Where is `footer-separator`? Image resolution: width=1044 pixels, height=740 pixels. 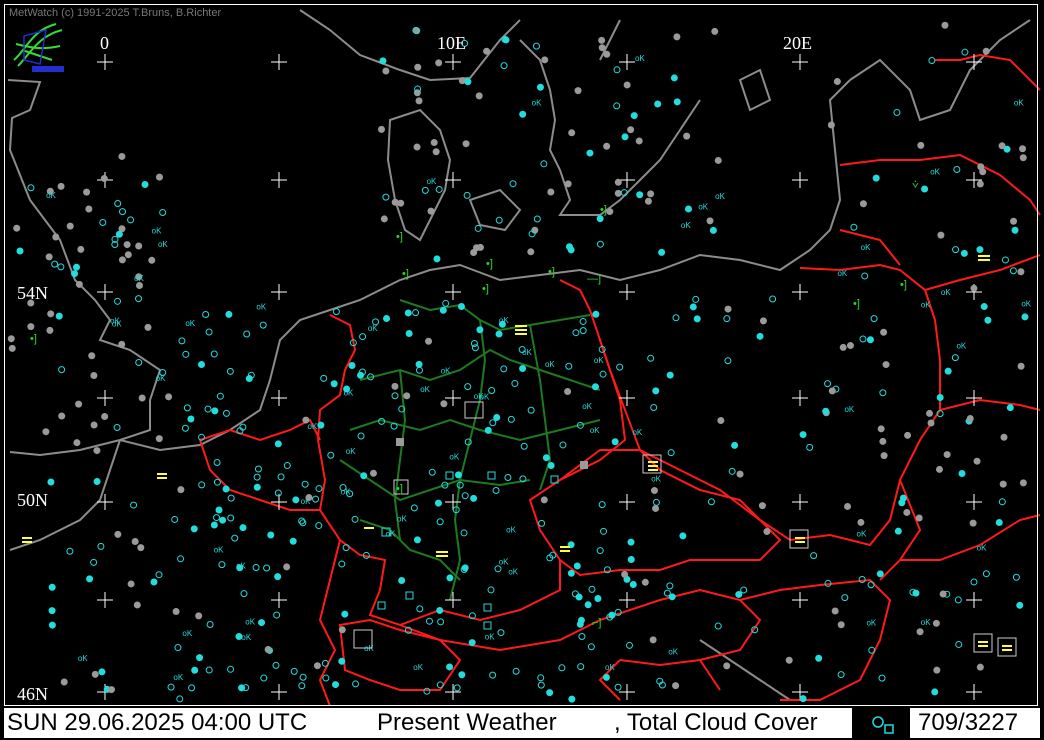 footer-separator is located at coordinates (907, 723).